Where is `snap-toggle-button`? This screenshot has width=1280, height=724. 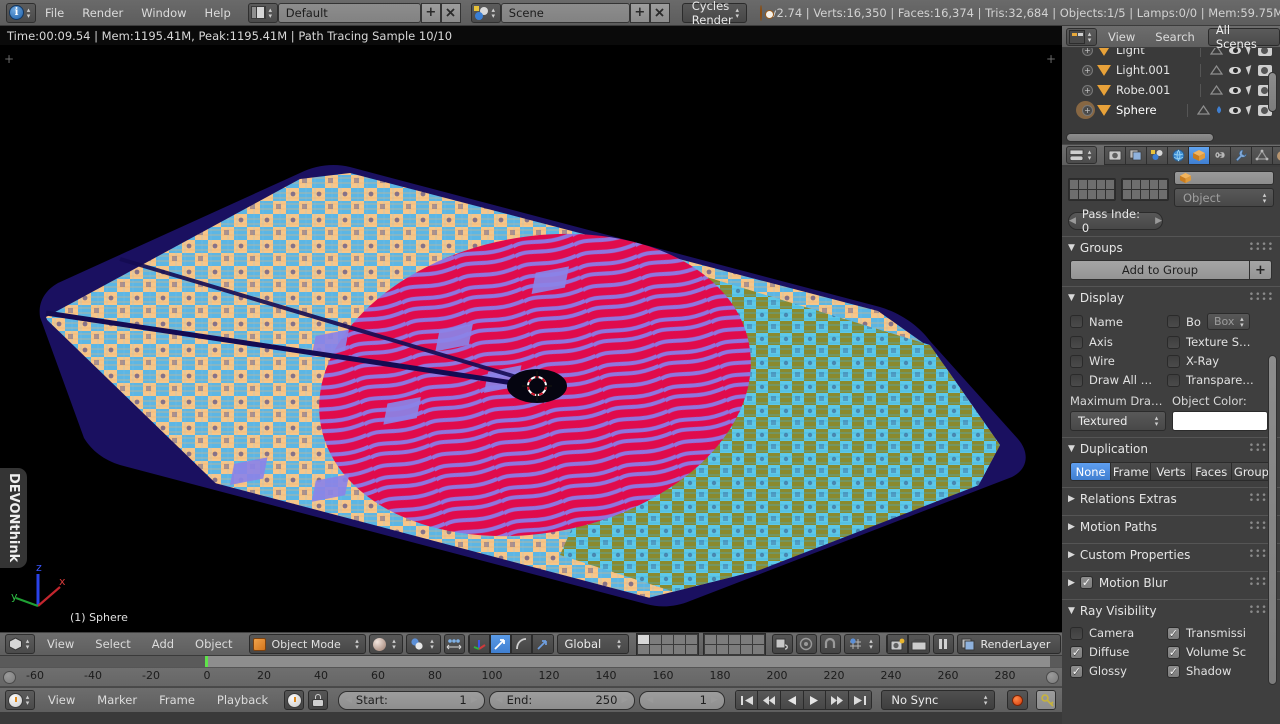 snap-toggle-button is located at coordinates (830, 644).